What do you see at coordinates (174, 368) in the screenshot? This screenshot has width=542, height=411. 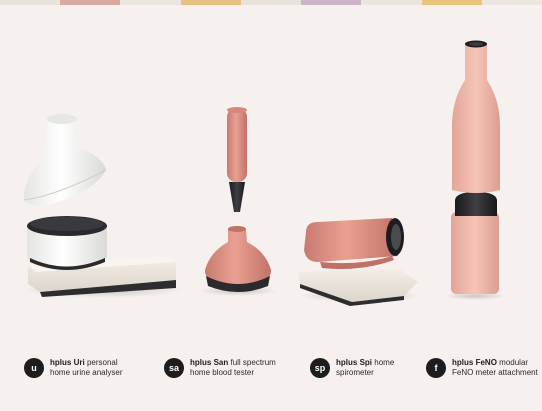 I see `product-badge-icon: sa` at bounding box center [174, 368].